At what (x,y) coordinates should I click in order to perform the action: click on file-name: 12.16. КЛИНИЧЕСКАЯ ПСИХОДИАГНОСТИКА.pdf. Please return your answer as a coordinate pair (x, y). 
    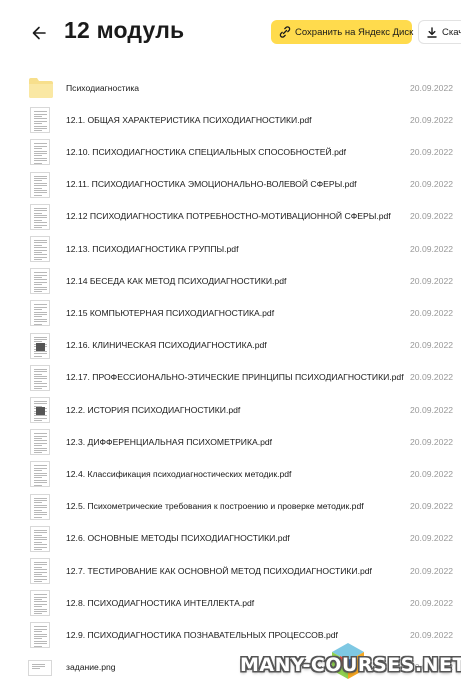
    Looking at the image, I should click on (166, 345).